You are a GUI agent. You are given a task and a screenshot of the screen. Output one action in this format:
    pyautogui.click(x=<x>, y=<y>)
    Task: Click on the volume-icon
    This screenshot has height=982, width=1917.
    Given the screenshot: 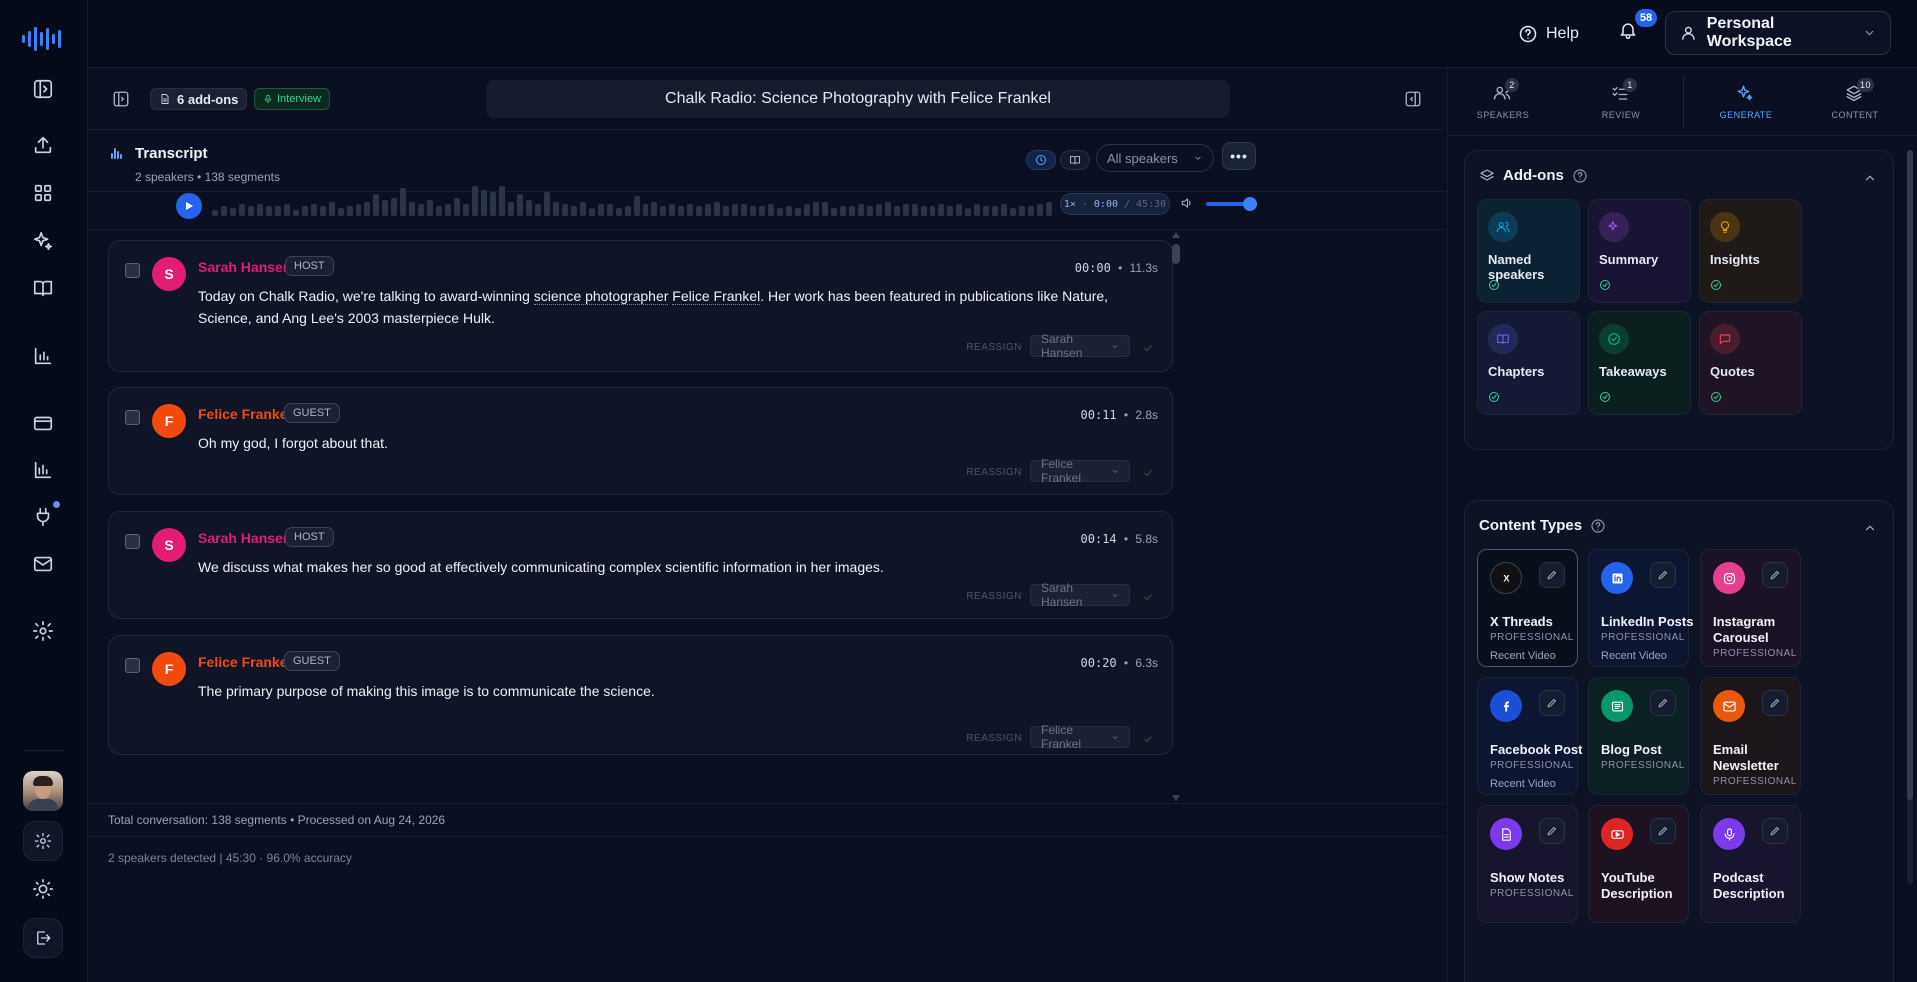 What is the action you would take?
    pyautogui.click(x=1188, y=204)
    